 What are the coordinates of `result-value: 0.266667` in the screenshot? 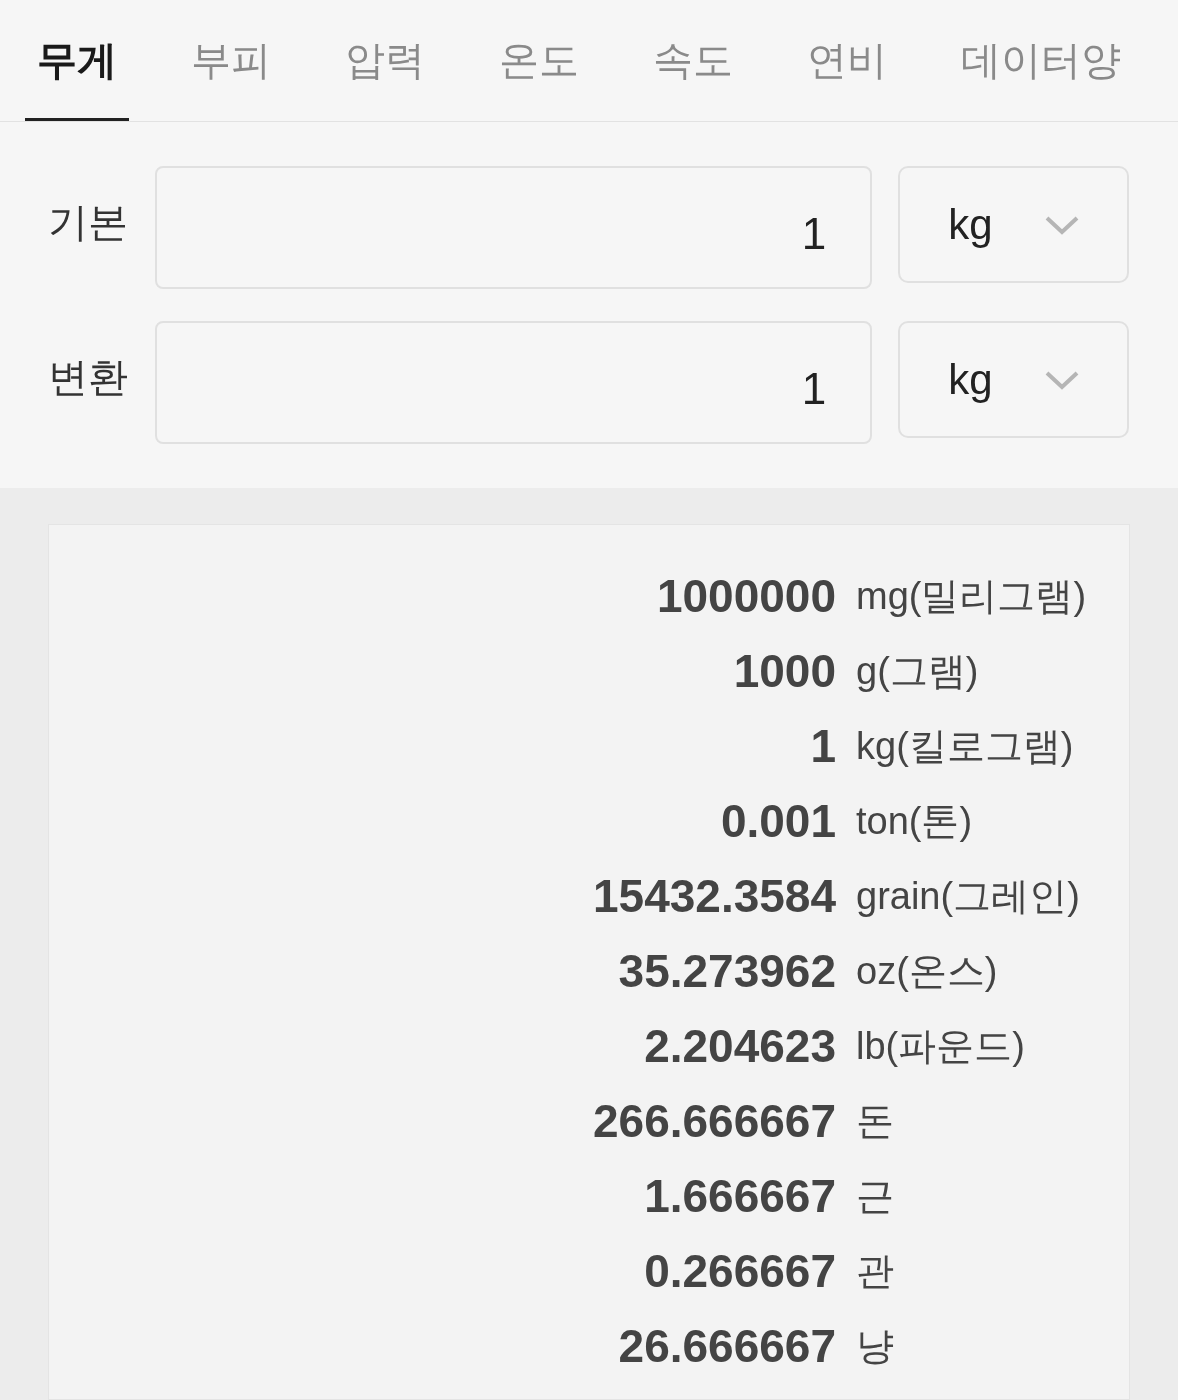 It's located at (739, 1271).